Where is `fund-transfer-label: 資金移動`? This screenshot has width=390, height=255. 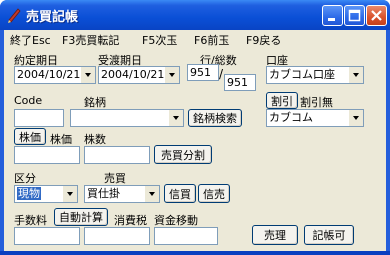 fund-transfer-label: 資金移動 is located at coordinates (176, 220).